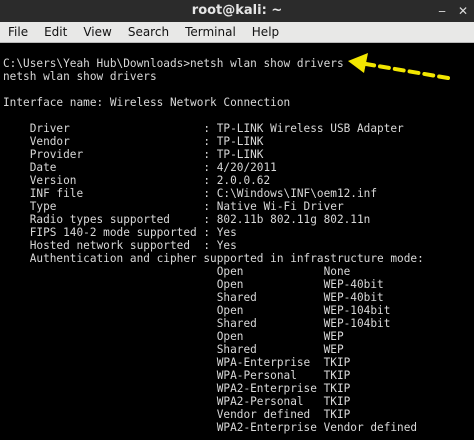  What do you see at coordinates (190, 193) in the screenshot?
I see `terminal-line: INF file : C:\Windows\INF\oem12.inf` at bounding box center [190, 193].